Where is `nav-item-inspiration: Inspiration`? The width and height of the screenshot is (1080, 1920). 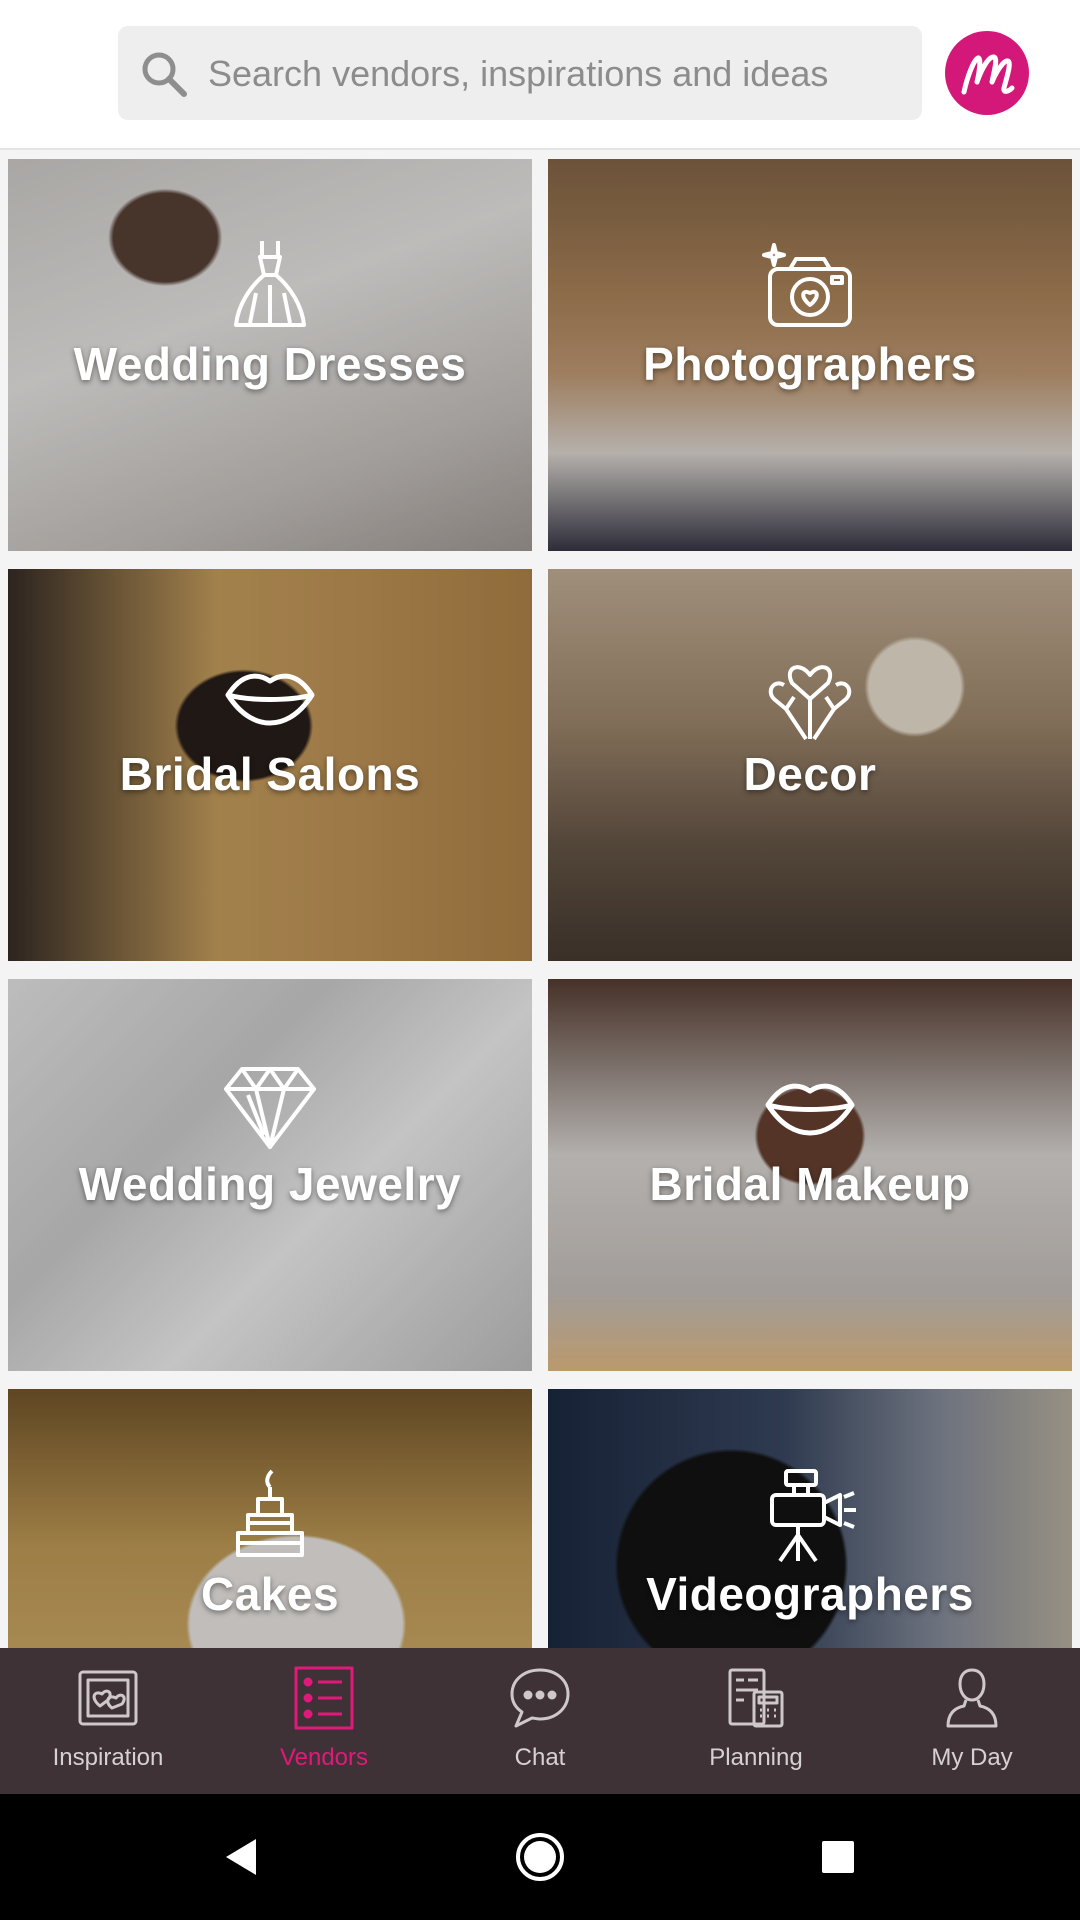 nav-item-inspiration: Inspiration is located at coordinates (108, 1721).